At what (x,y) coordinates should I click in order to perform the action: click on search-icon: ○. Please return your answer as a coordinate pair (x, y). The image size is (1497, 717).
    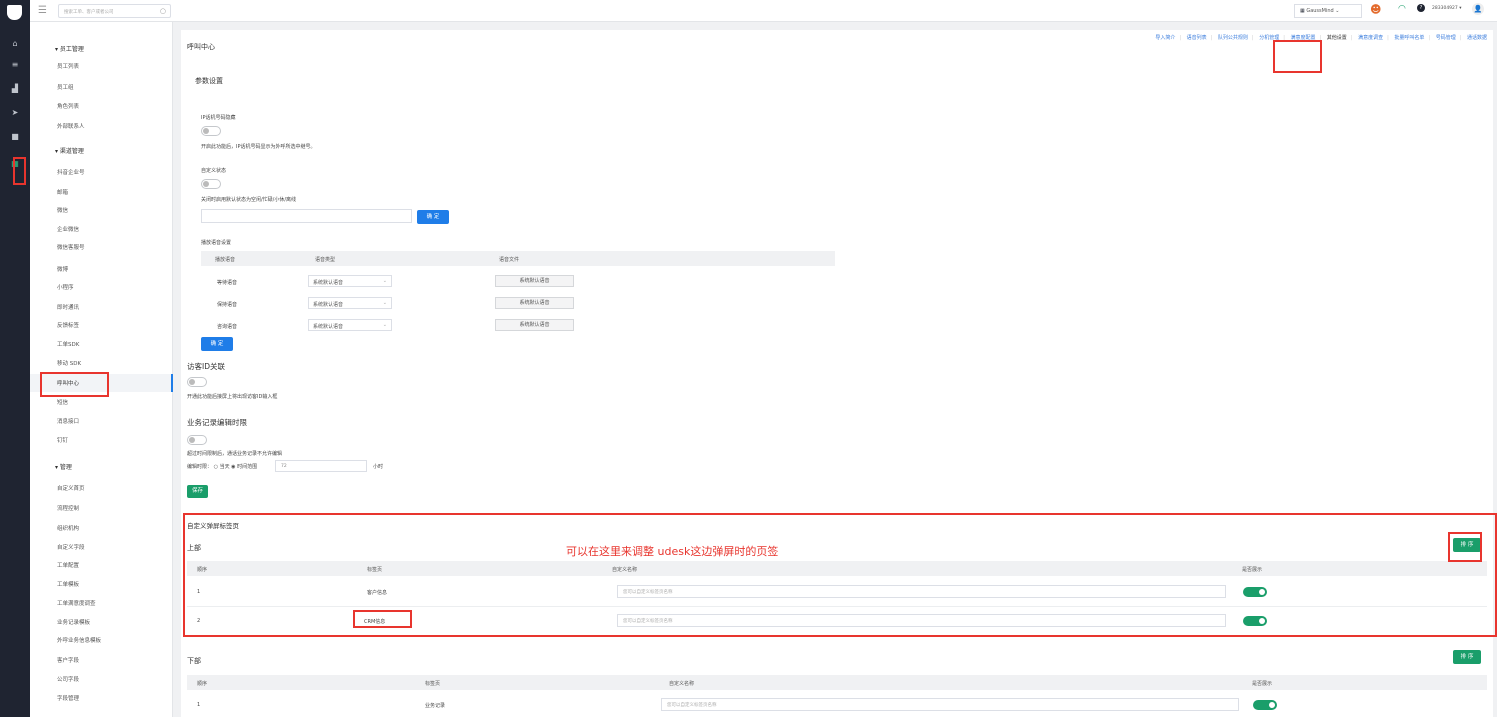
    Looking at the image, I should click on (163, 11).